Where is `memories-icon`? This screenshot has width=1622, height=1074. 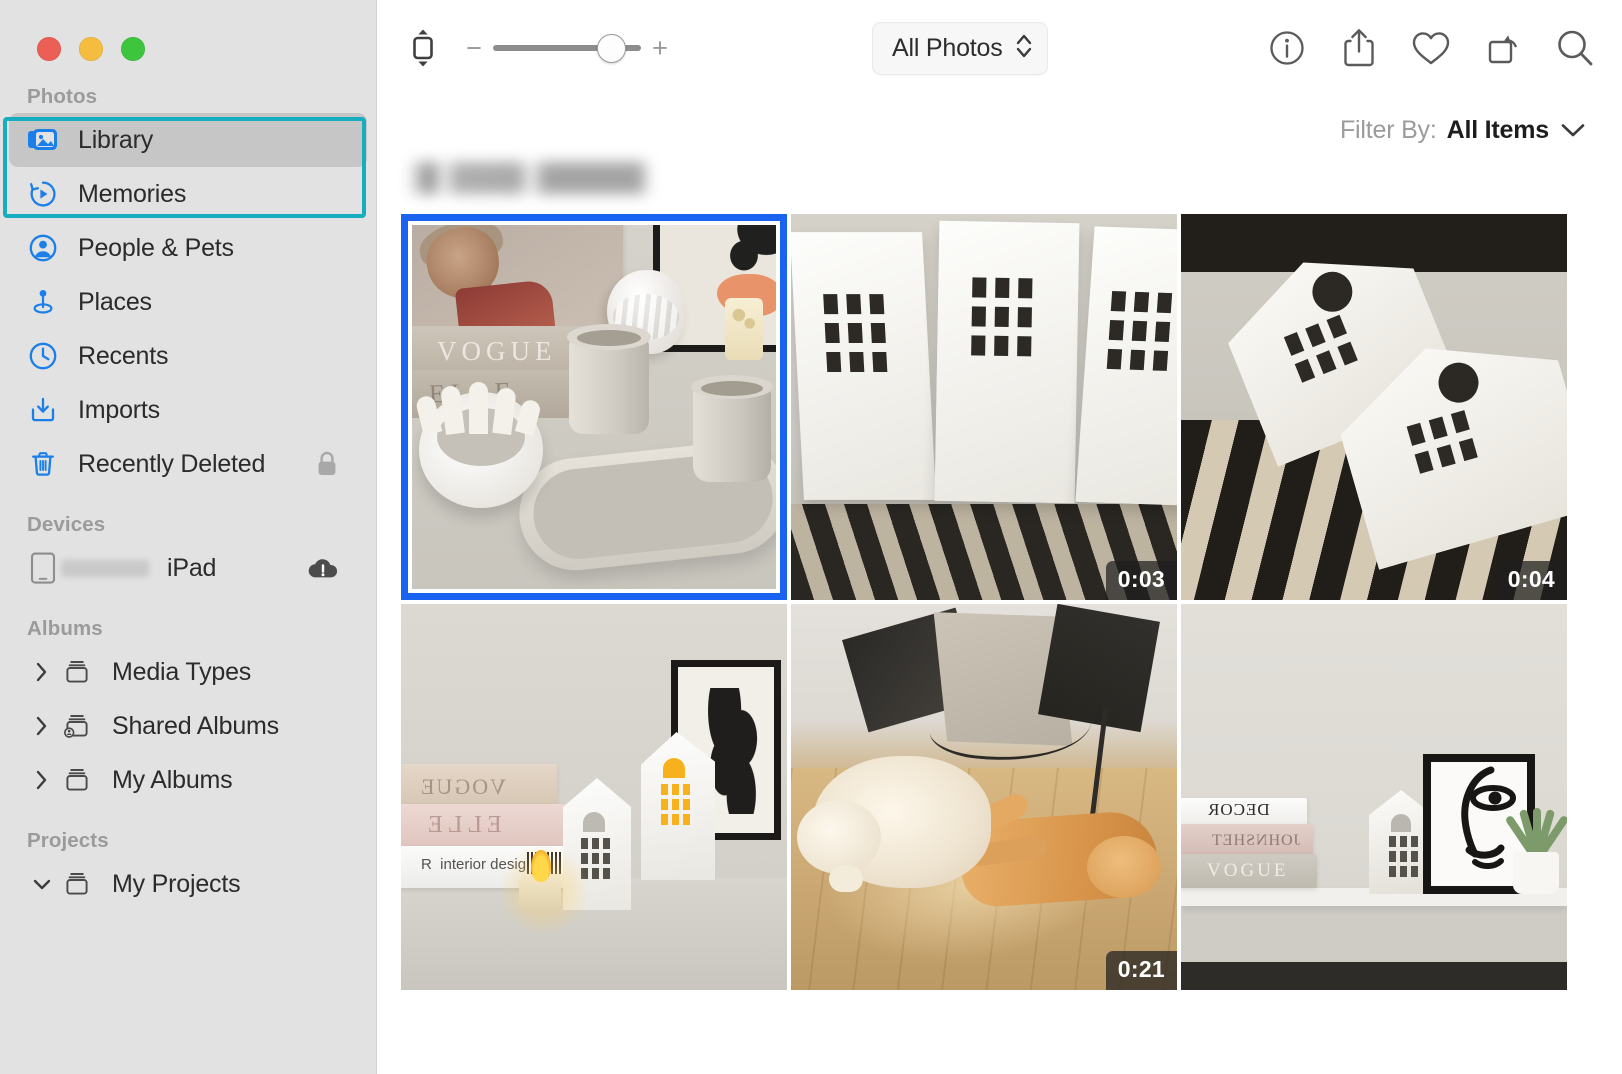
memories-icon is located at coordinates (43, 194).